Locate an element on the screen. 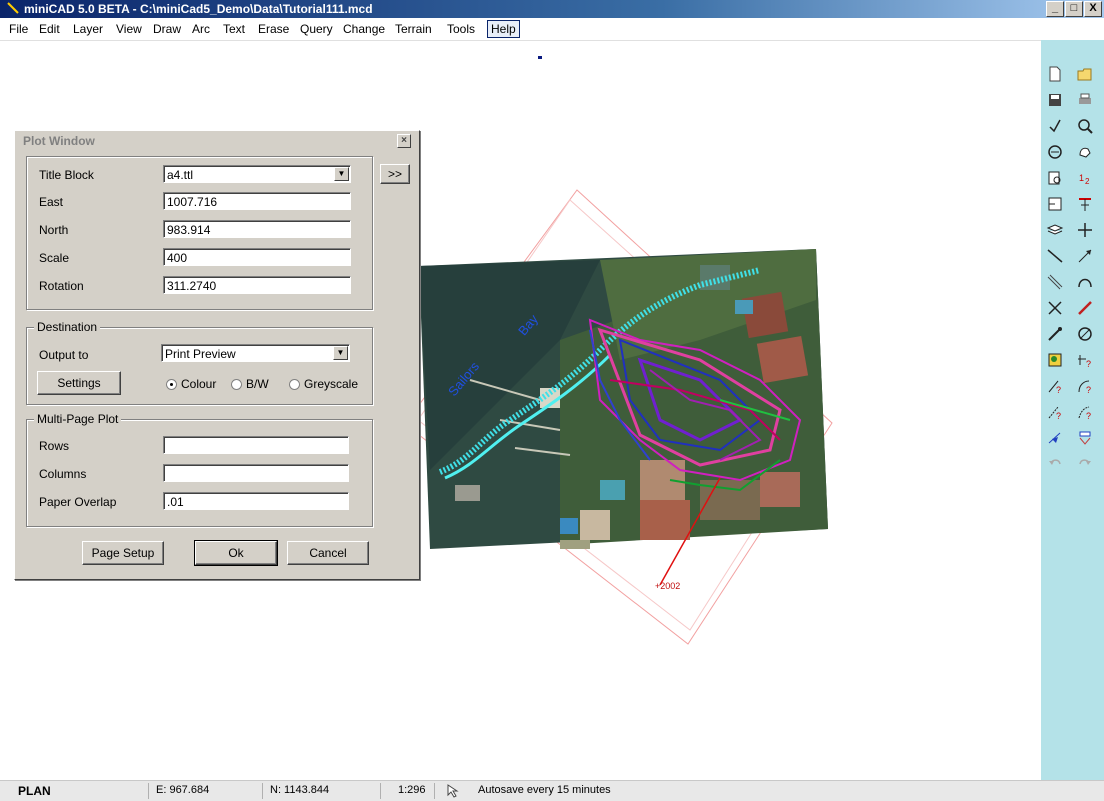  columns-label: Columns is located at coordinates (63, 474).